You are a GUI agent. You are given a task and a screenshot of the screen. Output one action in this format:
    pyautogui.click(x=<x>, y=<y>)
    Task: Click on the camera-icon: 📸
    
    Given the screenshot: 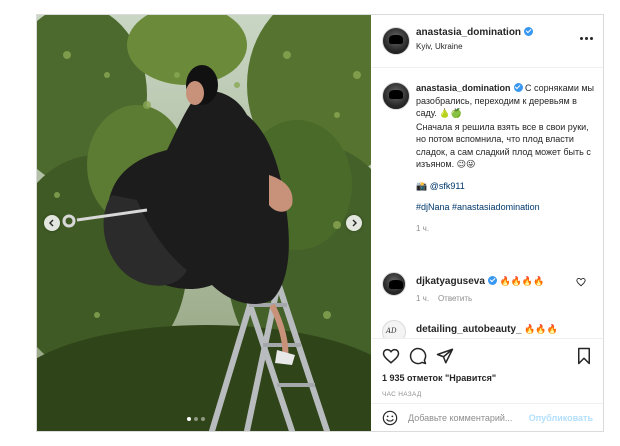 What is the action you would take?
    pyautogui.click(x=422, y=186)
    